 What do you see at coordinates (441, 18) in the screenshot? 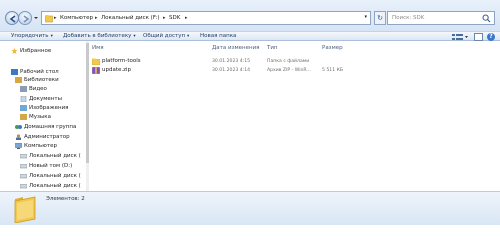
I see `search-box: Поиск: SDK` at bounding box center [441, 18].